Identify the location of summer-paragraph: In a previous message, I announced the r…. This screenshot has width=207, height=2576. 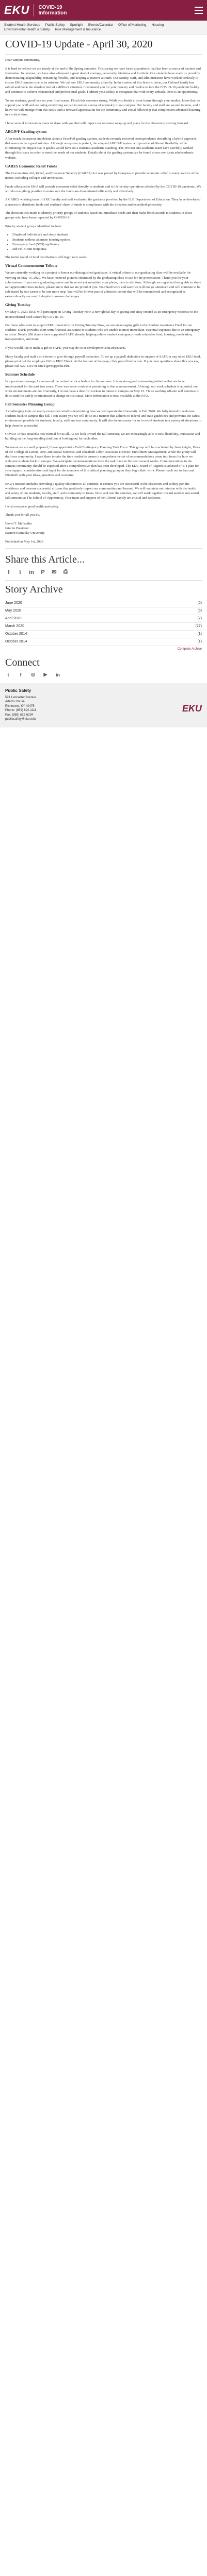
(102, 389).